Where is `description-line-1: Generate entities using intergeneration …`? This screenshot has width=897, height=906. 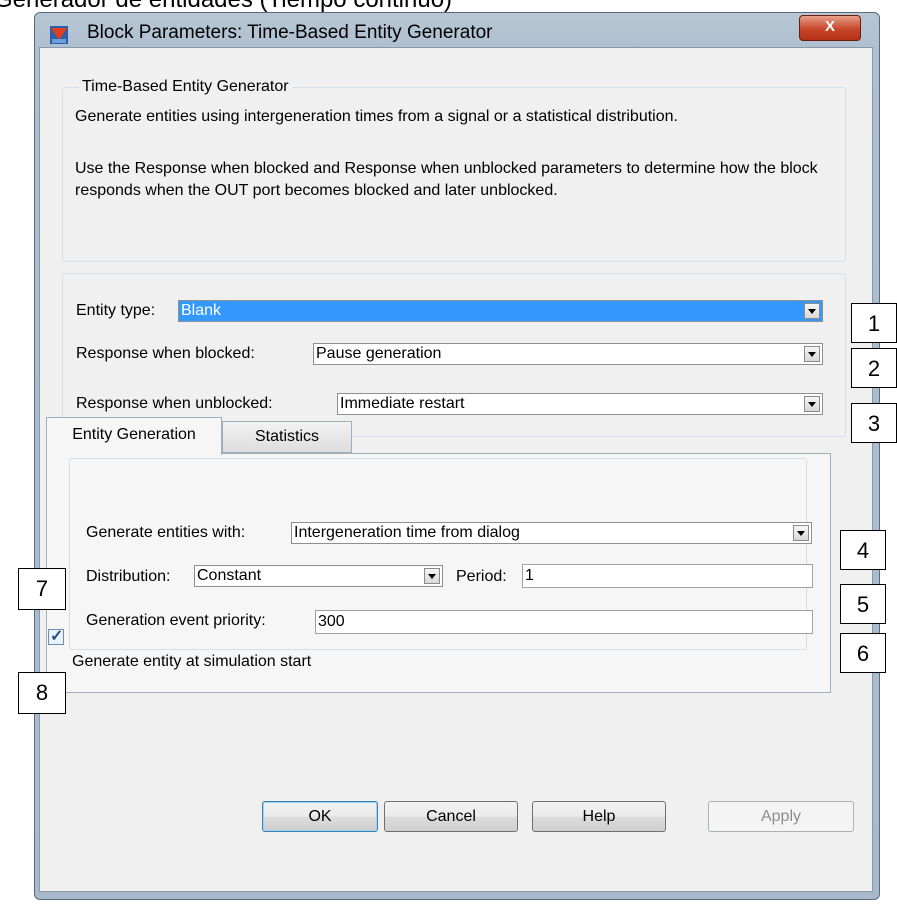 description-line-1: Generate entities using intergeneration … is located at coordinates (376, 116).